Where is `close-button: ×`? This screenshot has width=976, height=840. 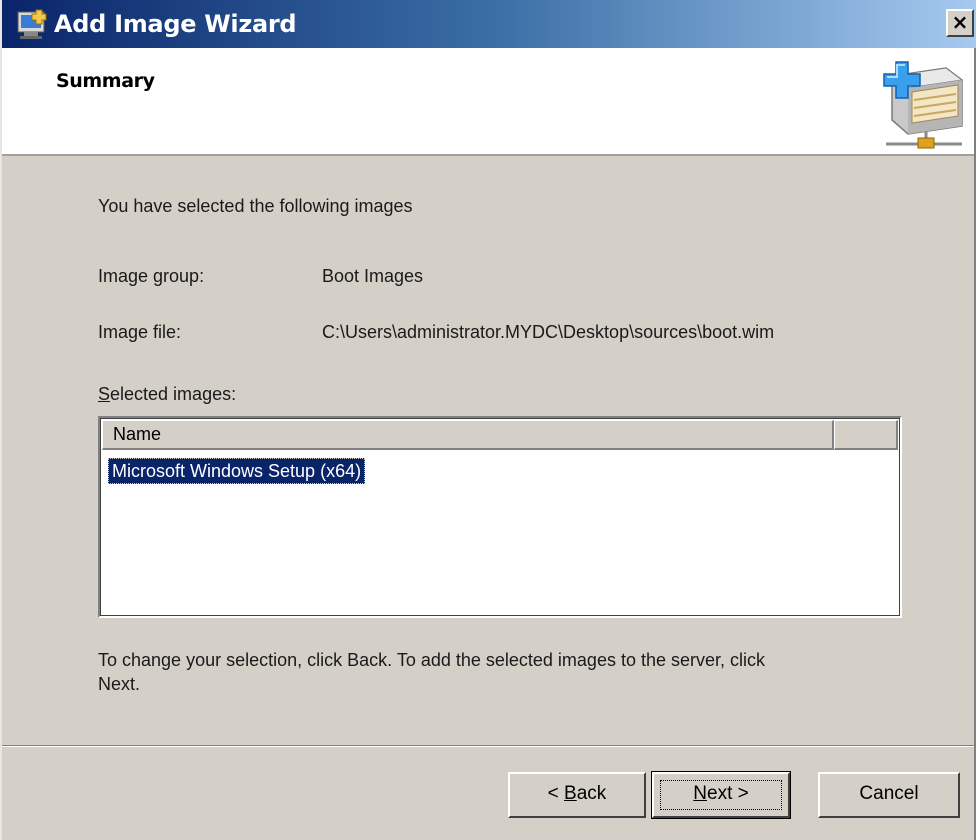 close-button: × is located at coordinates (960, 23).